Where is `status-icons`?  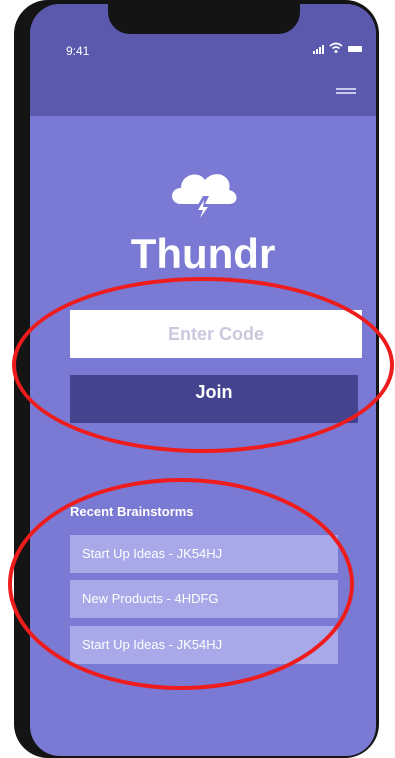 status-icons is located at coordinates (337, 48).